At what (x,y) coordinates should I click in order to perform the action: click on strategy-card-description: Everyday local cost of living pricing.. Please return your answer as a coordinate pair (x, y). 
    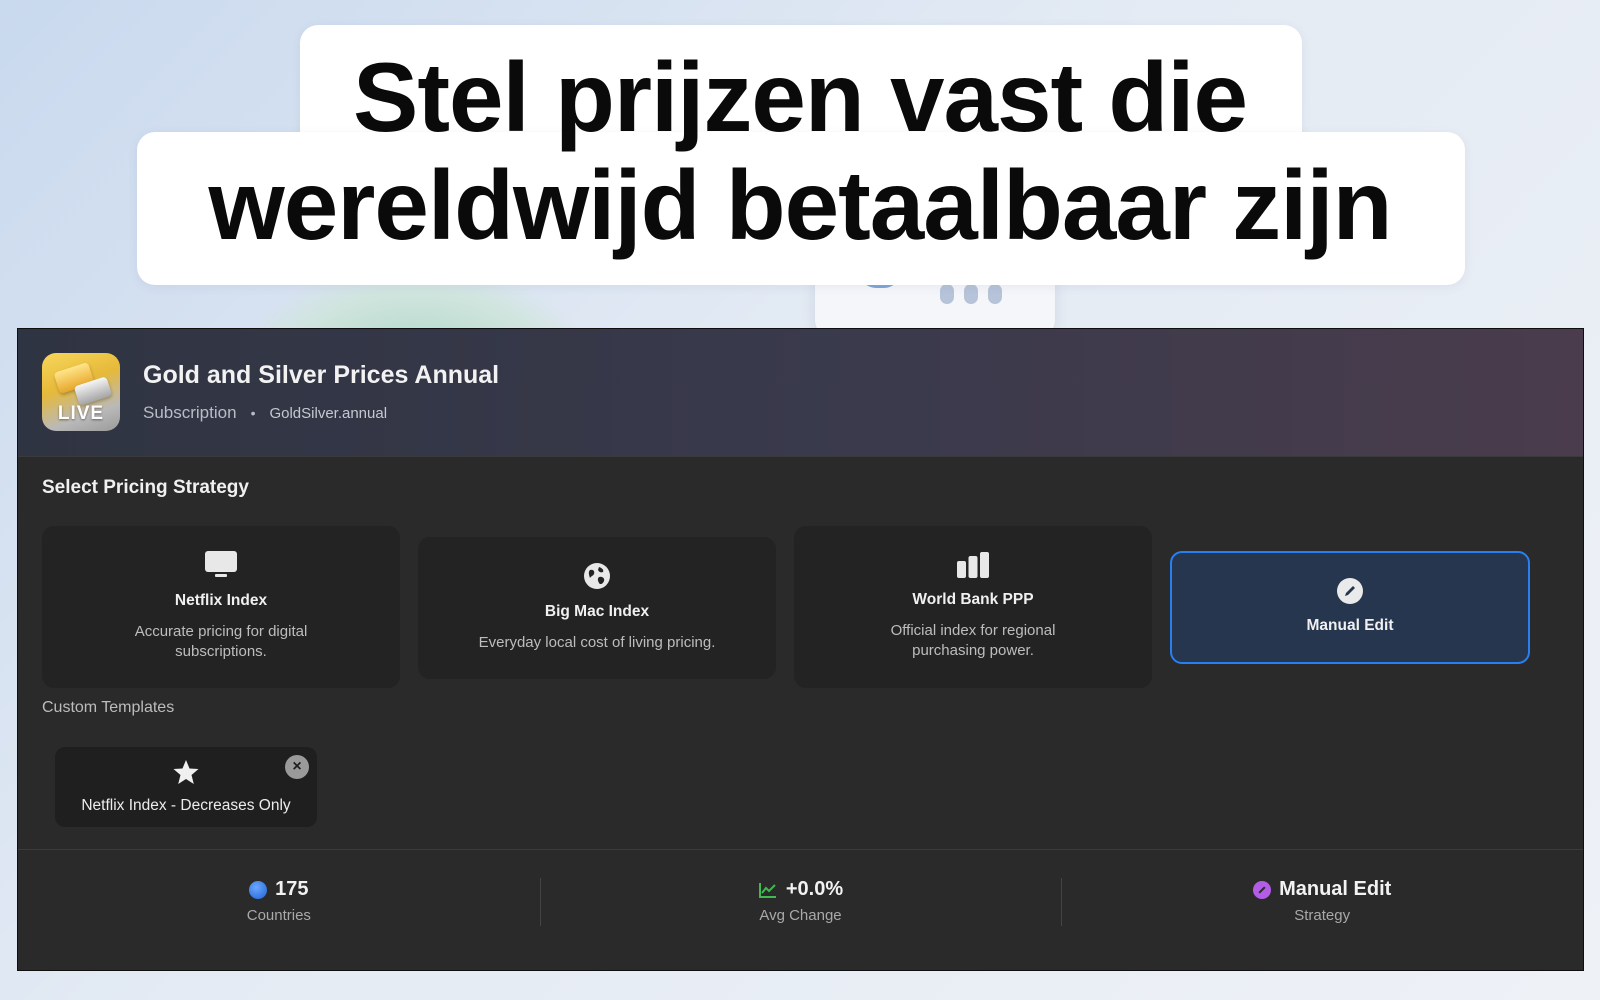
    Looking at the image, I should click on (597, 642).